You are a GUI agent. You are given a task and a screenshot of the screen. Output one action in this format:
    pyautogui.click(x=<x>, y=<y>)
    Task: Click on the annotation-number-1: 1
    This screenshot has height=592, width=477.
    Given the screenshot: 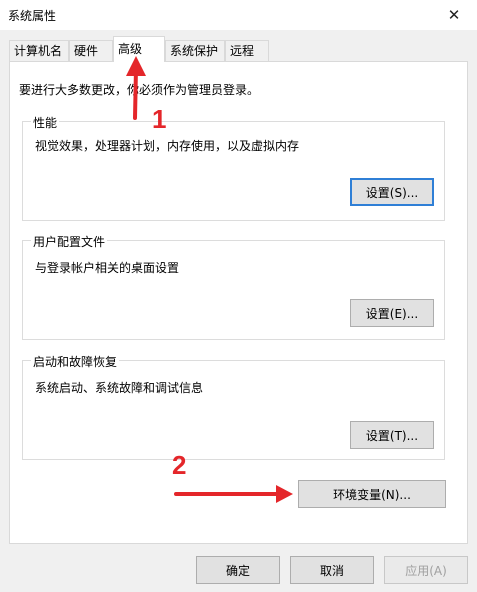 What is the action you would take?
    pyautogui.click(x=159, y=119)
    